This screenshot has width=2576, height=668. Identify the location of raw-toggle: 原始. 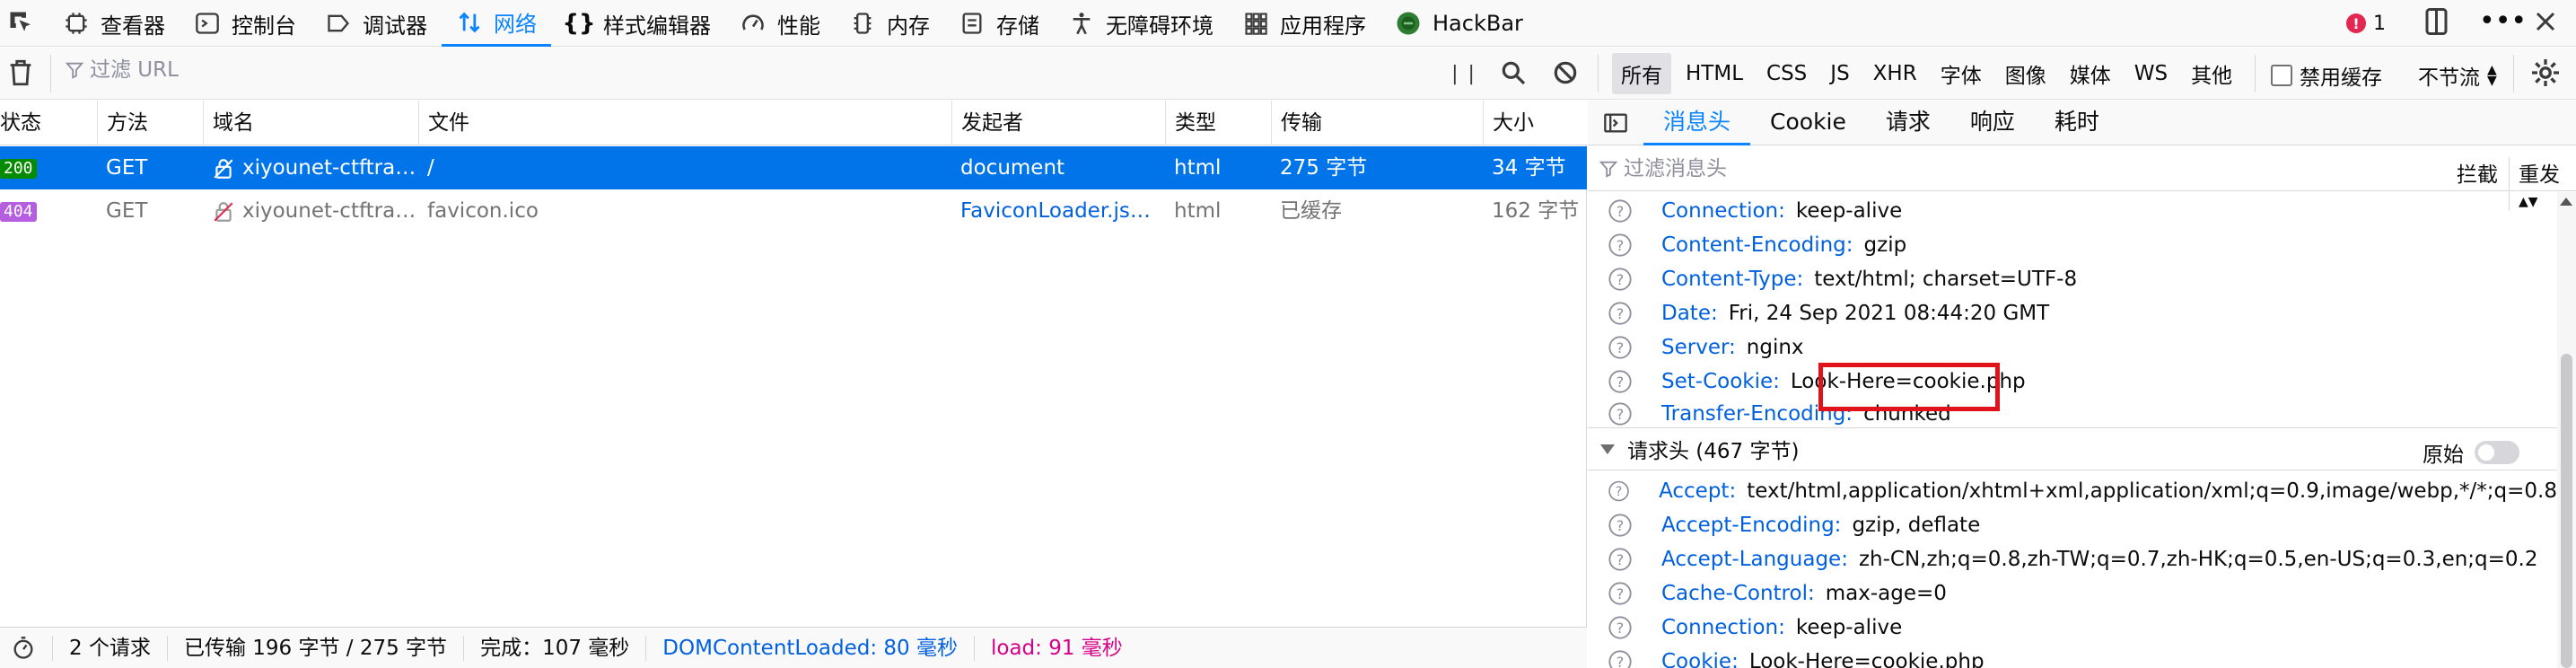
(2471, 452).